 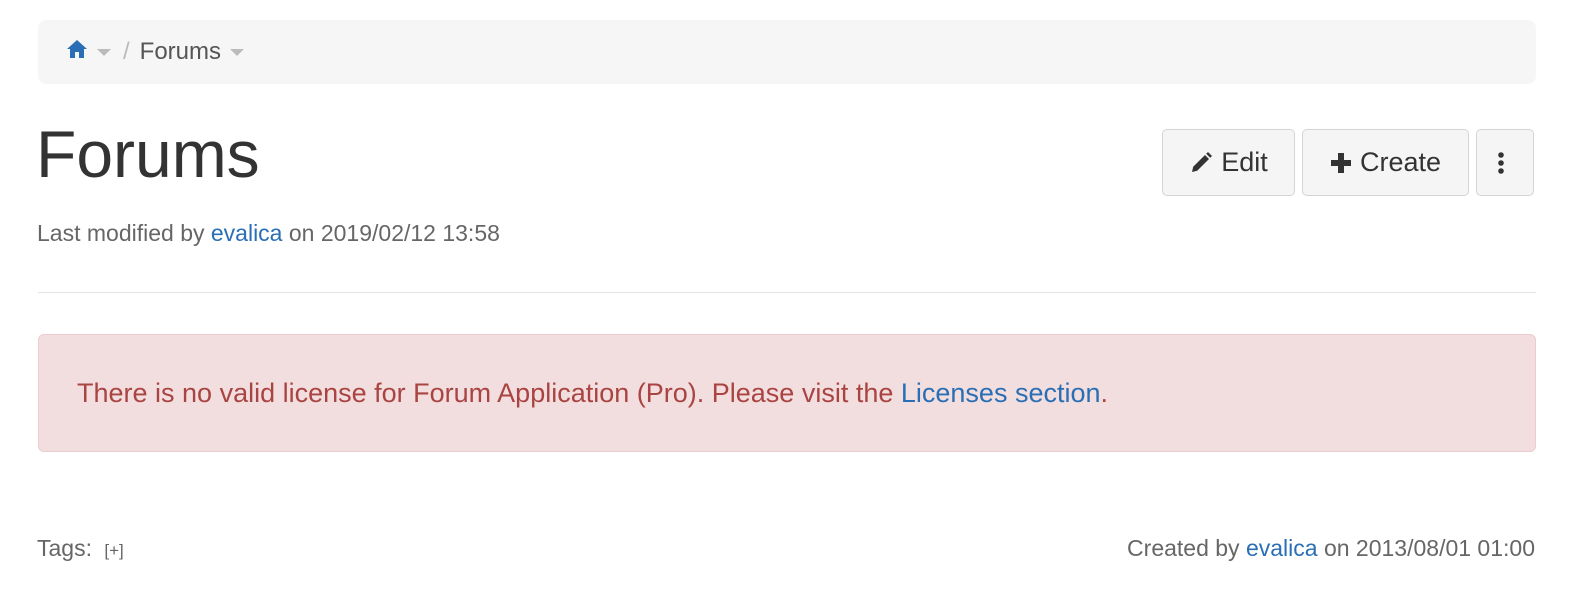 I want to click on page-actions: Edit Create, so click(x=1348, y=162).